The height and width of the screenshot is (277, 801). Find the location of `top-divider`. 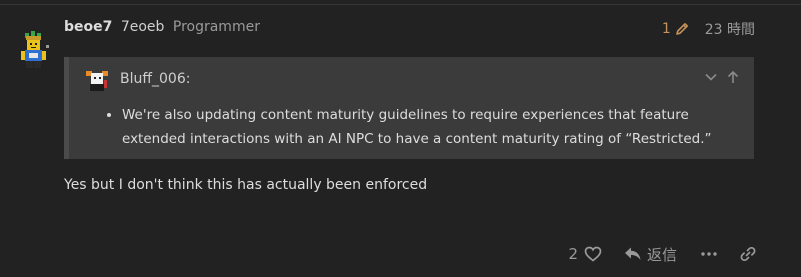

top-divider is located at coordinates (400, 4).